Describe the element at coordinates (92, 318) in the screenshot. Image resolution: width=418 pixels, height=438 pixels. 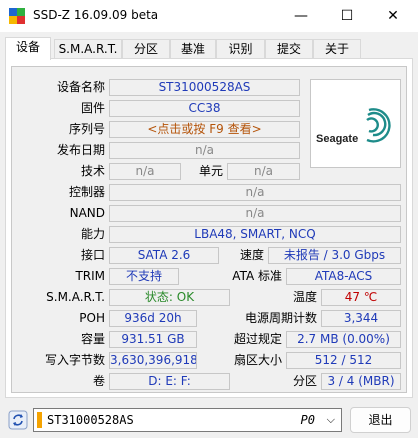
I see `poh-label: POH` at that location.